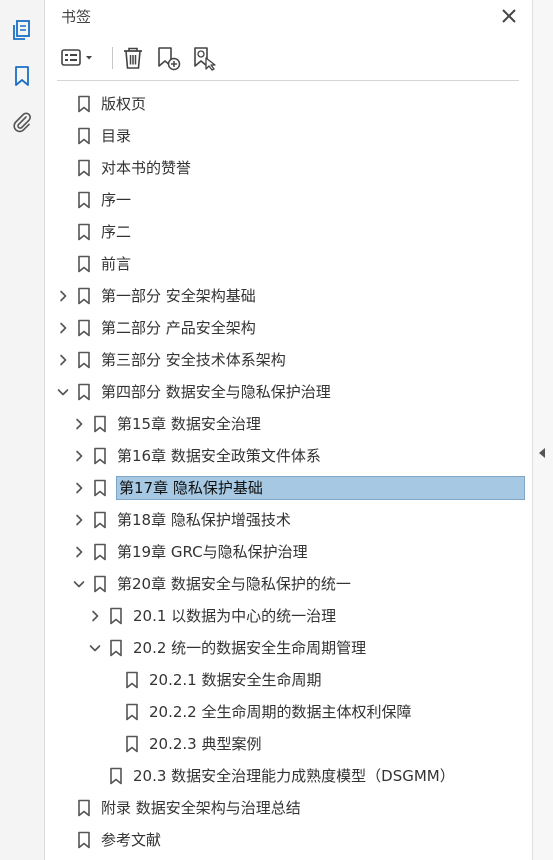 The height and width of the screenshot is (860, 553). I want to click on bookmark-item: 第一部分 安全架构基础, so click(288, 296).